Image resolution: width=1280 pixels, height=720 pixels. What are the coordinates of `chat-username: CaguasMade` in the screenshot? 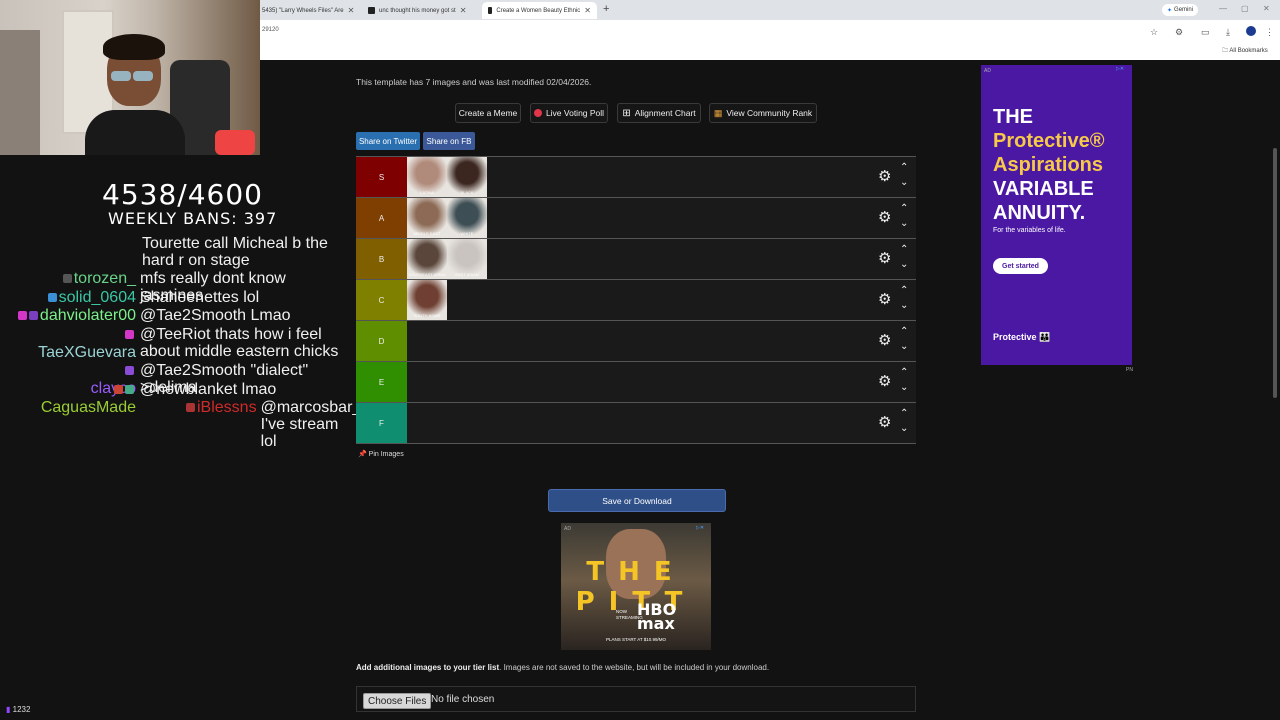 It's located at (88, 407).